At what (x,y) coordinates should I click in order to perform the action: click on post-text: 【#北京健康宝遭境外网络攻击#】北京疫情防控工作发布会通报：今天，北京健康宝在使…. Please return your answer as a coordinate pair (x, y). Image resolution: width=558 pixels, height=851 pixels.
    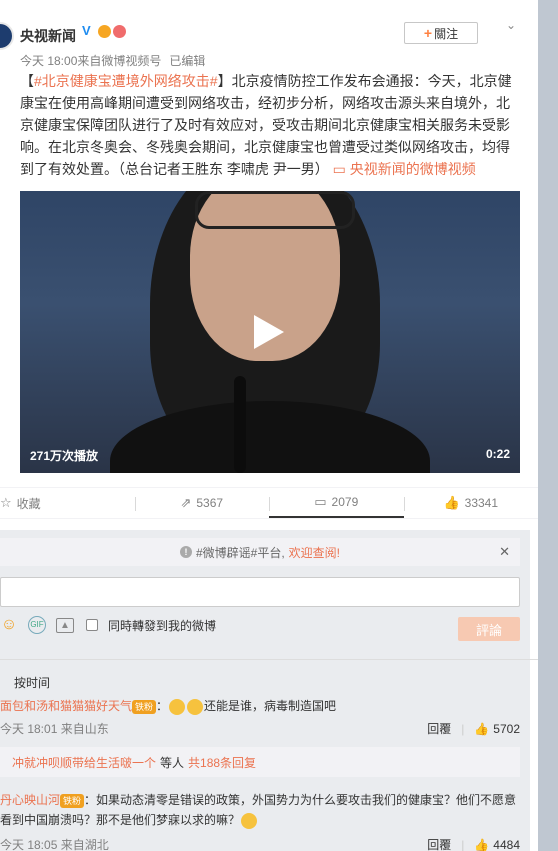
    Looking at the image, I should click on (270, 125).